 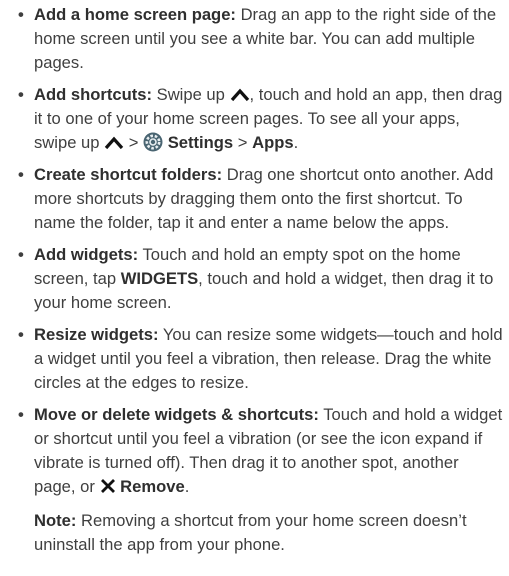 What do you see at coordinates (190, 94) in the screenshot?
I see `item-text: Swipe up` at bounding box center [190, 94].